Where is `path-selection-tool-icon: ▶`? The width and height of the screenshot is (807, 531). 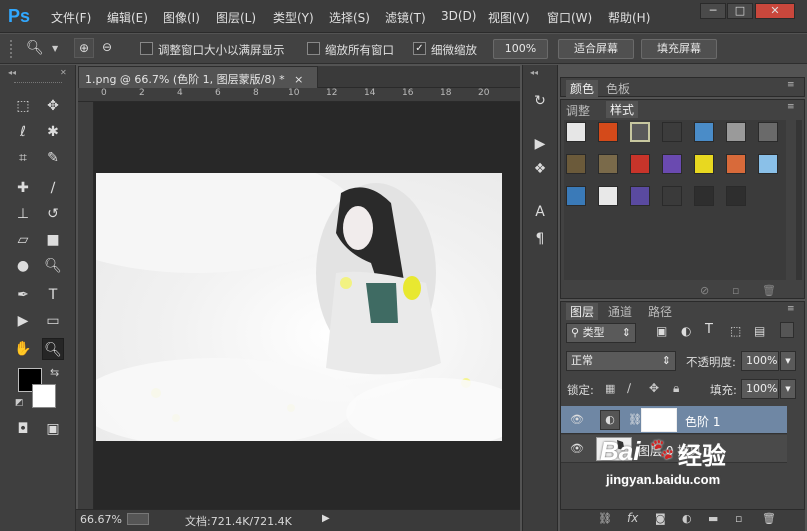 path-selection-tool-icon: ▶ is located at coordinates (23, 321).